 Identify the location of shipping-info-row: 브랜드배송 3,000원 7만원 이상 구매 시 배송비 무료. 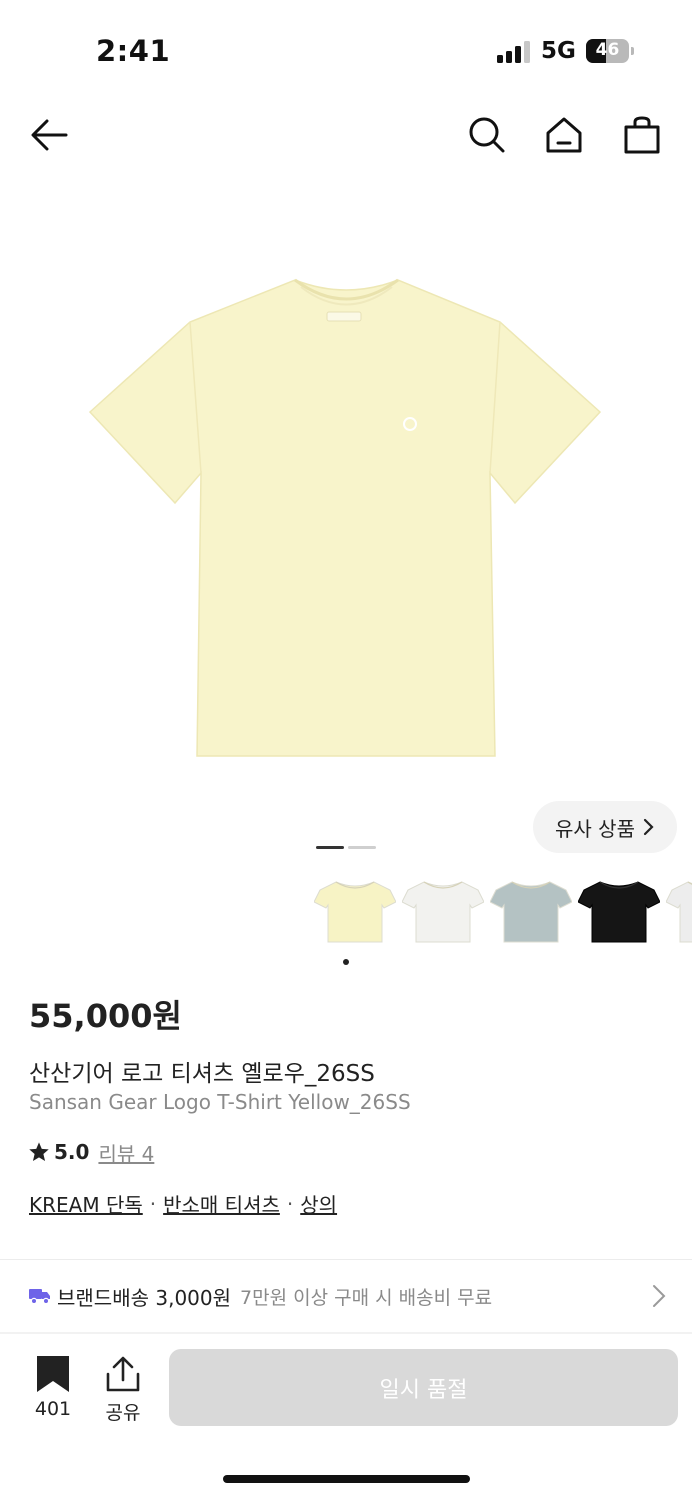
(346, 1296).